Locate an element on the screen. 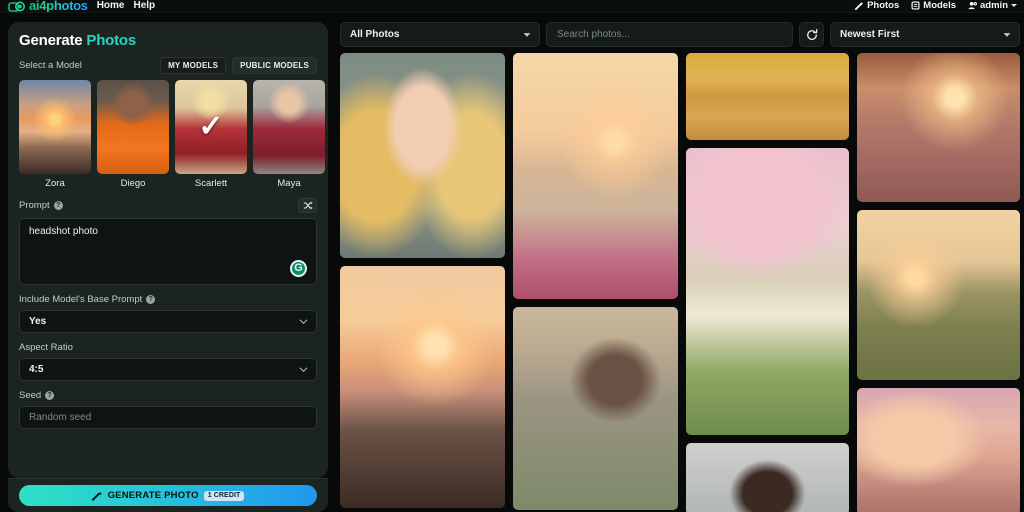 Image resolution: width=1024 pixels, height=512 pixels. nav-label-admin: admin is located at coordinates (994, 5).